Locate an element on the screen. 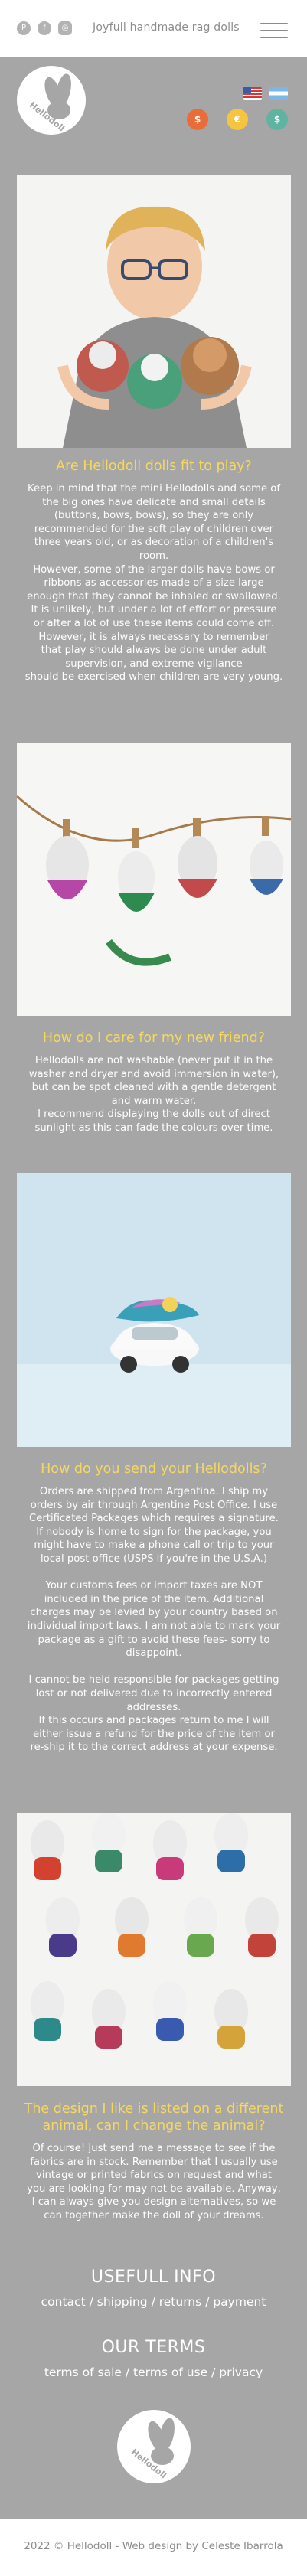 The image size is (307, 2576). facebook-icon: f is located at coordinates (44, 28).